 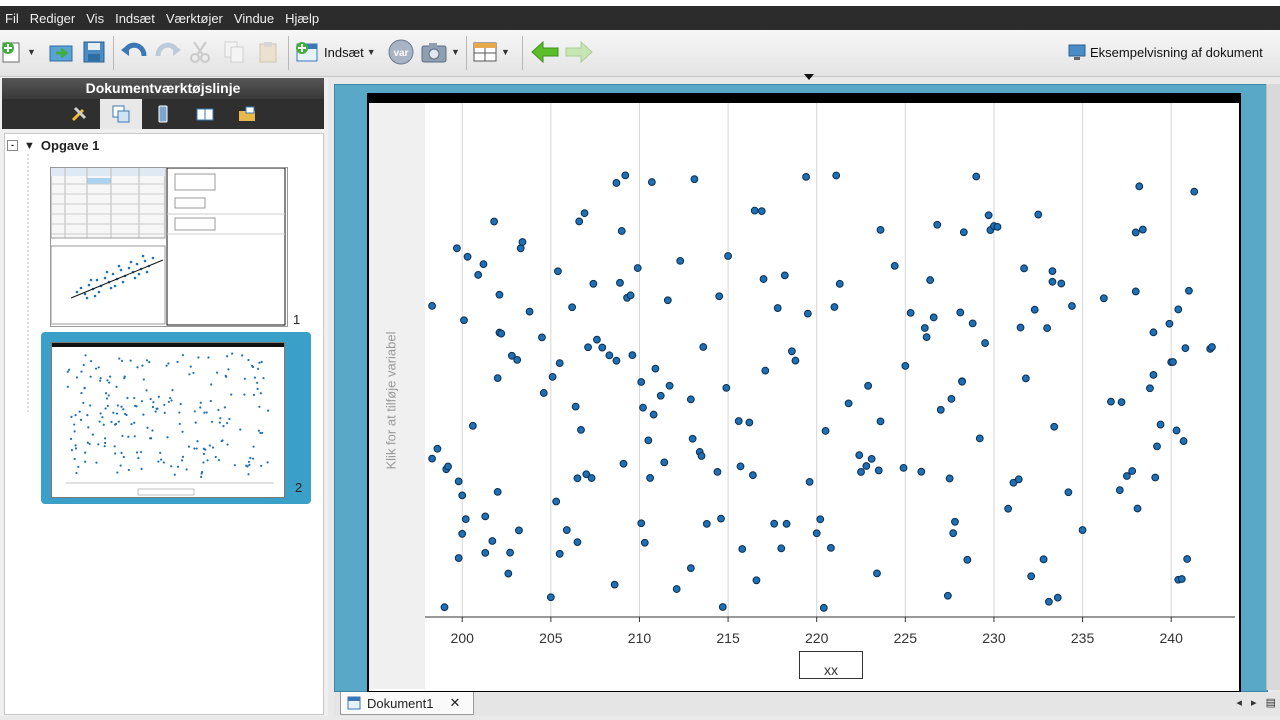 I want to click on menu-item-insert: Indsæt, so click(x=135, y=18).